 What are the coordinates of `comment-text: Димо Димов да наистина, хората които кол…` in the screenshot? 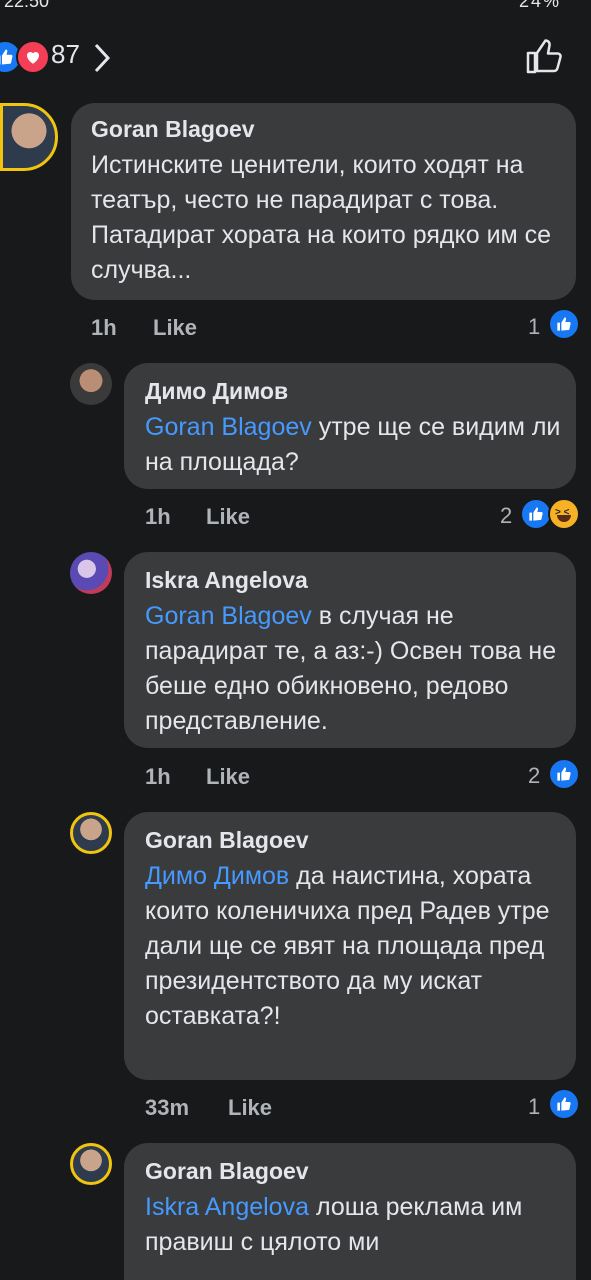 It's located at (347, 946).